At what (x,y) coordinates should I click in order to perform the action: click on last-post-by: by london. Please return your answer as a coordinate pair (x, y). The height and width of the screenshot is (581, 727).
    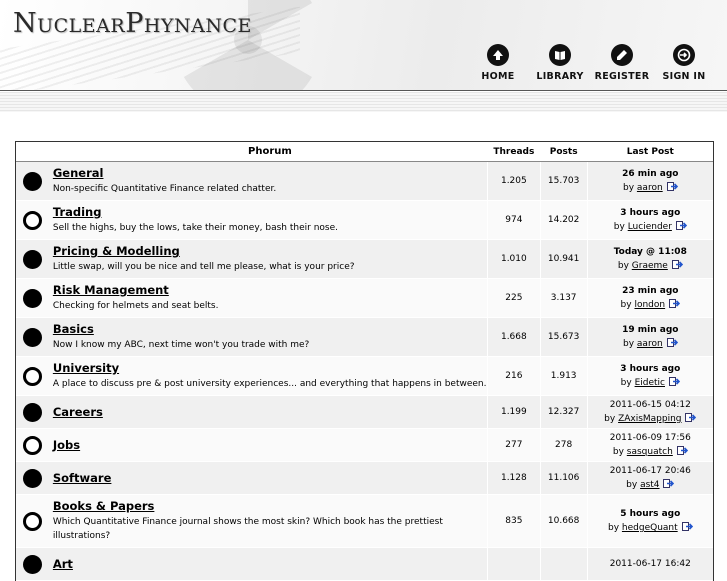
    Looking at the image, I should click on (650, 305).